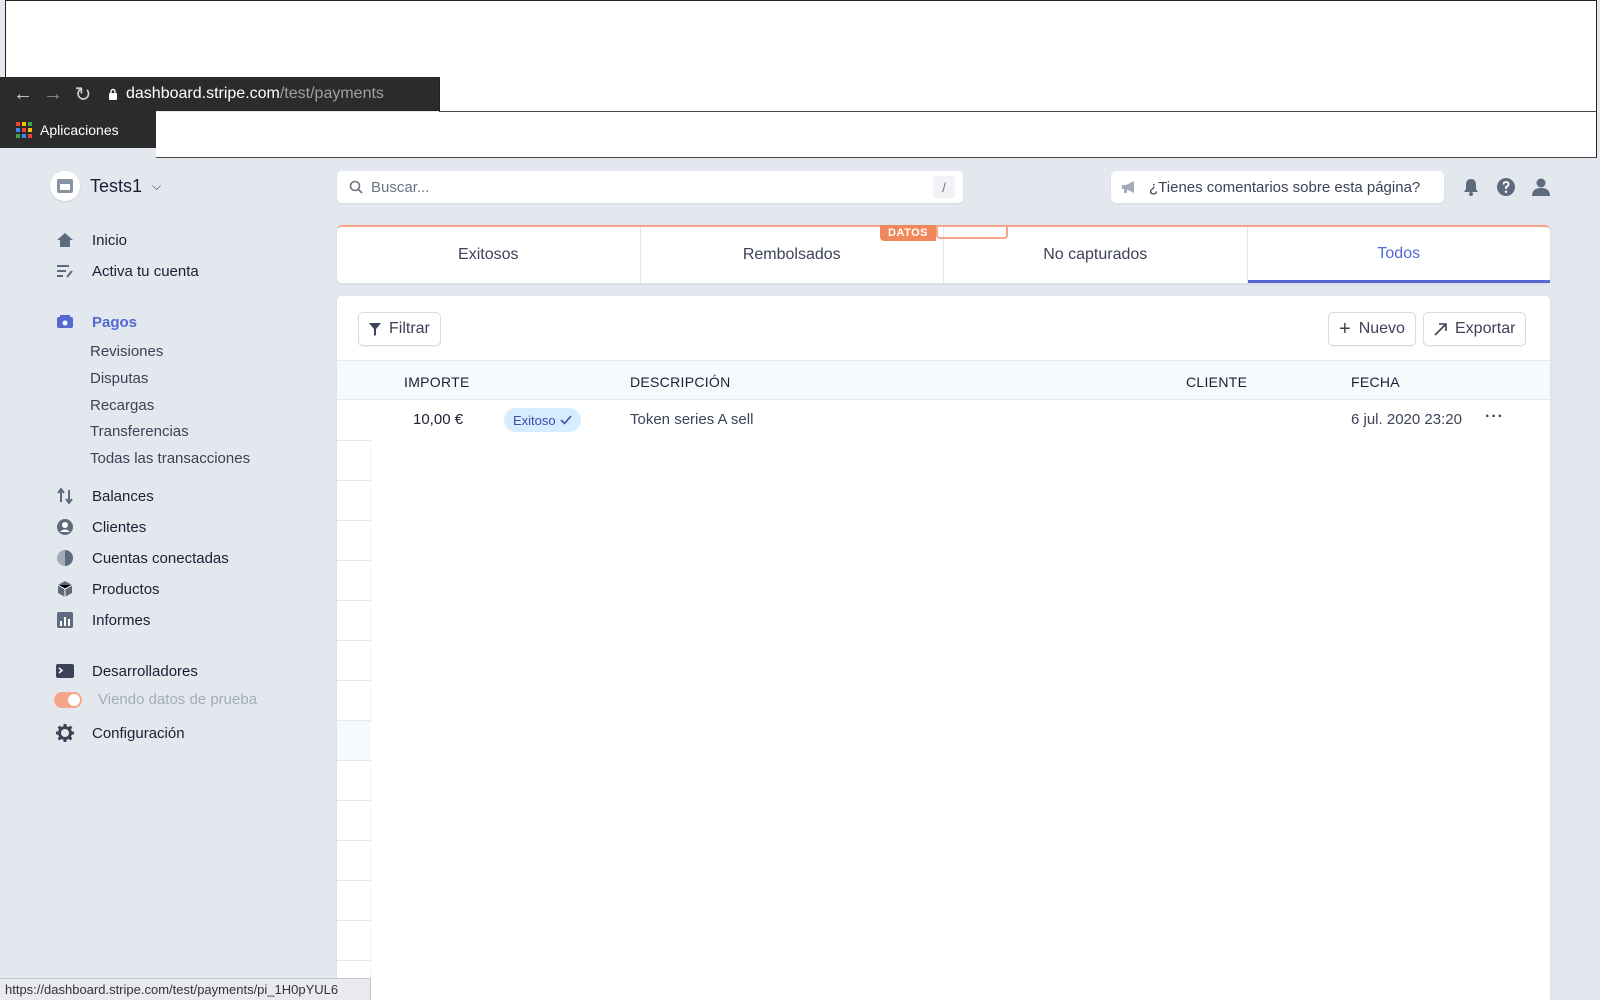  What do you see at coordinates (908, 233) in the screenshot?
I see `test-data-badge: DATOS` at bounding box center [908, 233].